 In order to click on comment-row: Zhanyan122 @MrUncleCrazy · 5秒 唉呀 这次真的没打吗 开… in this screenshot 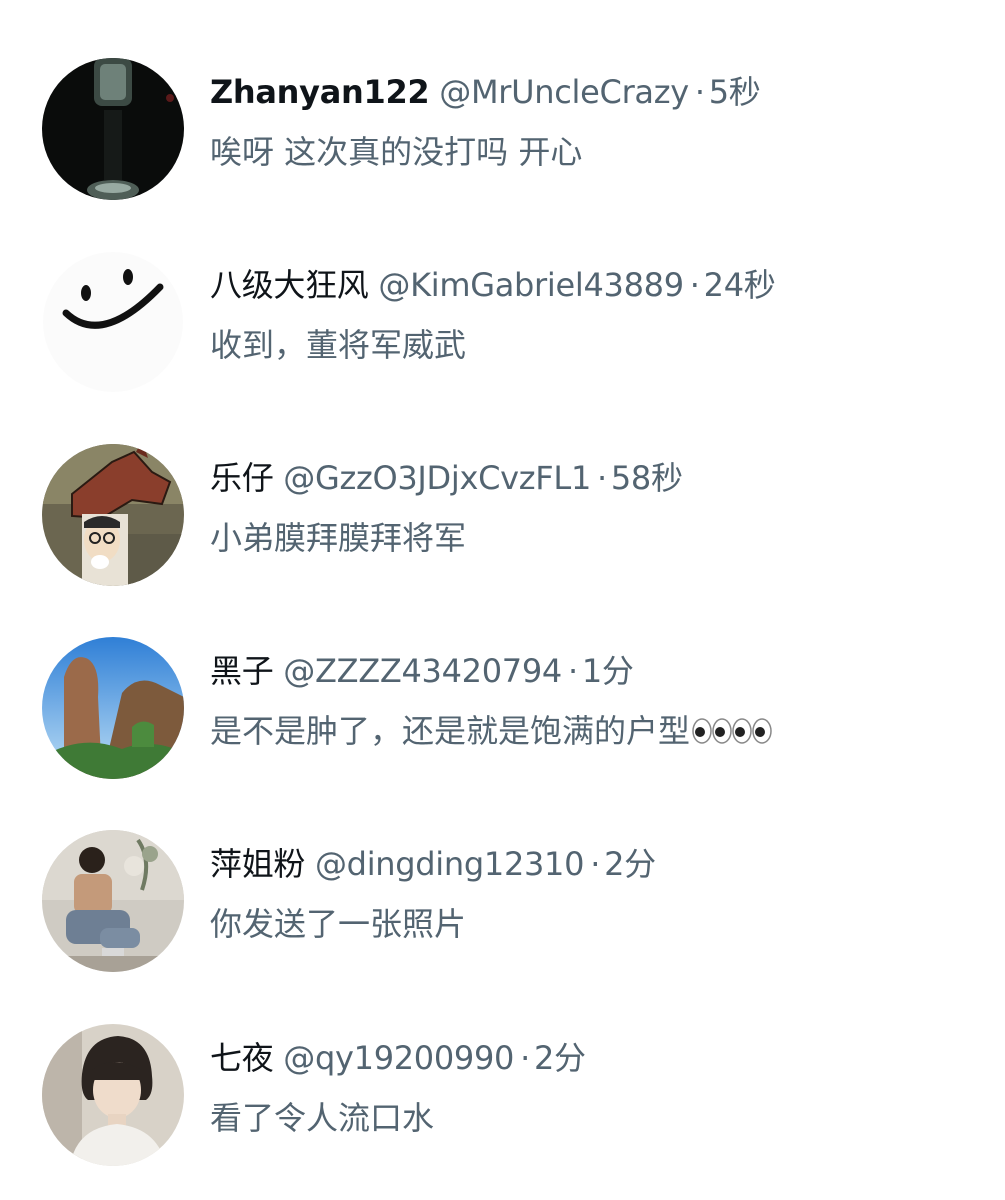, I will do `click(502, 133)`.